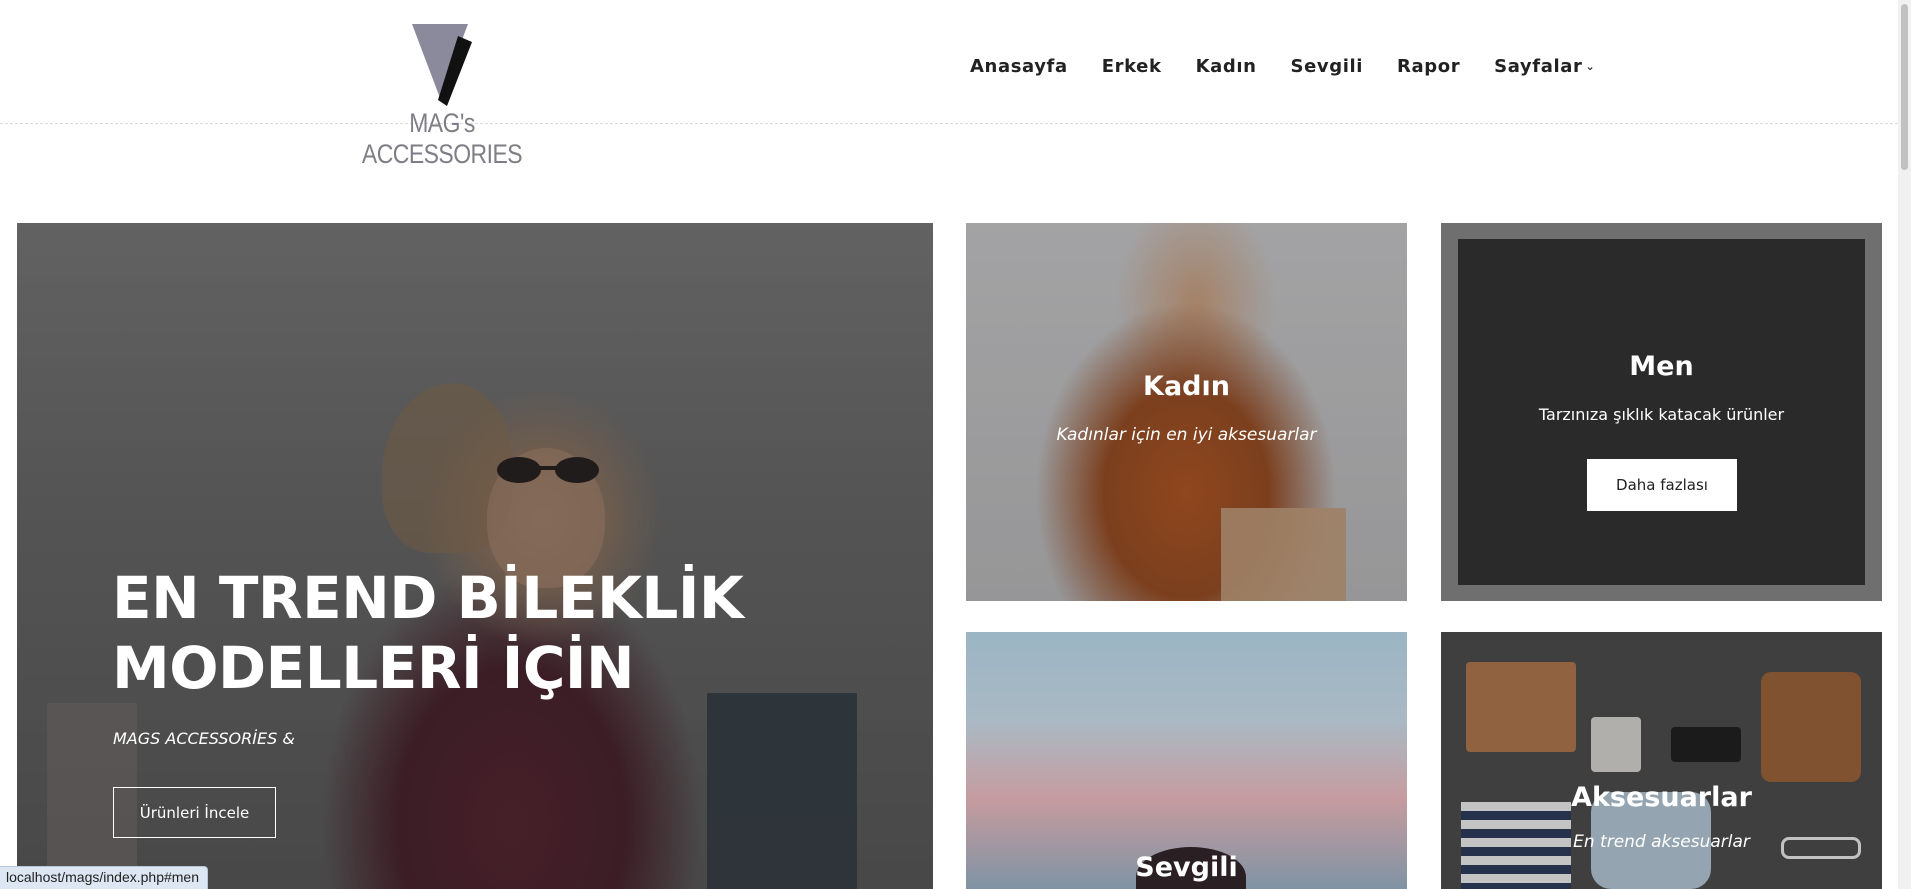 This screenshot has height=889, width=1911. Describe the element at coordinates (428, 598) in the screenshot. I see `hero-title-line1: EN TREND BİLEKLİK` at that location.